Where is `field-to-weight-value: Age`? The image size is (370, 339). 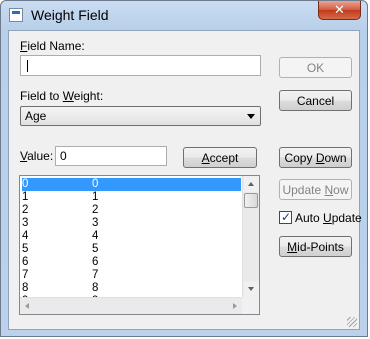
field-to-weight-value: Age is located at coordinates (36, 116).